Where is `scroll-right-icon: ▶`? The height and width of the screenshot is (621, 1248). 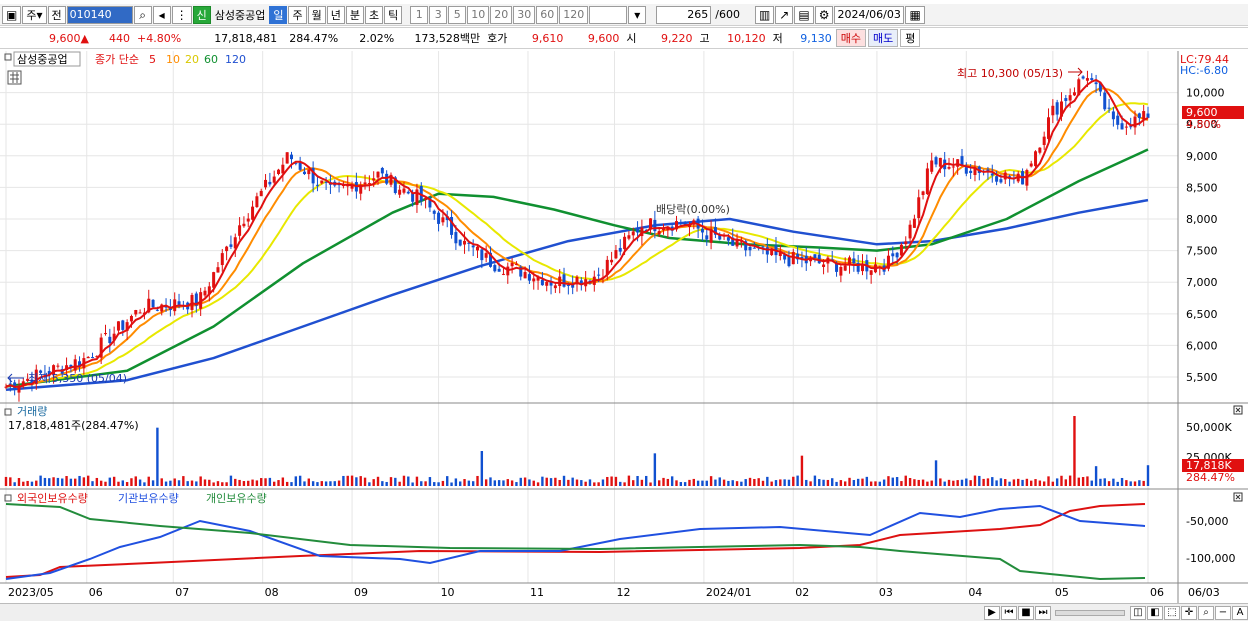 scroll-right-icon: ▶ is located at coordinates (992, 612).